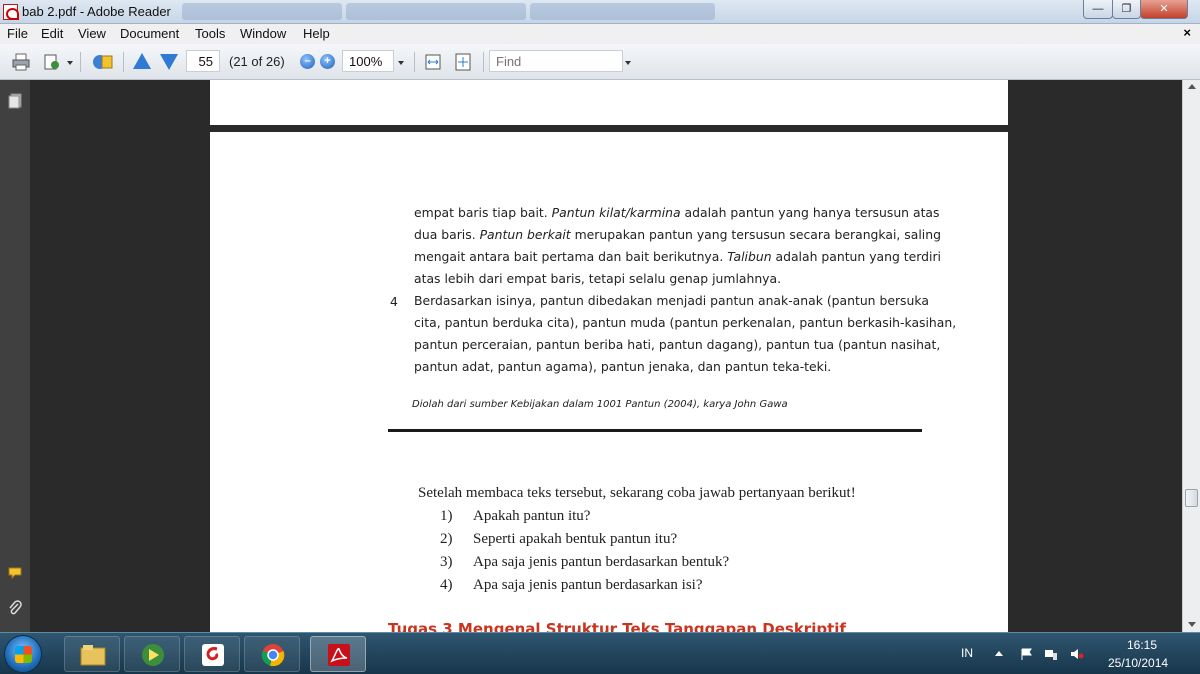 The image size is (1200, 674). I want to click on question-text: Apa saja jenis pantun berdasarkan isi?, so click(588, 585).